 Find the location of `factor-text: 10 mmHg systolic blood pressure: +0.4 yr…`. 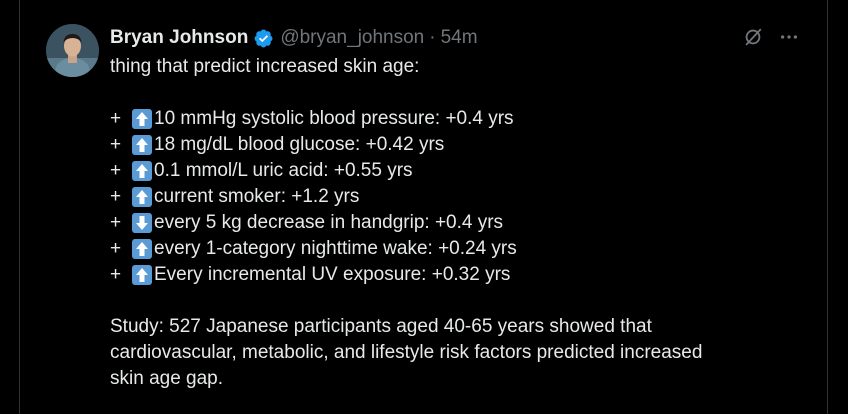

factor-text: 10 mmHg systolic blood pressure: +0.4 yr… is located at coordinates (334, 118).